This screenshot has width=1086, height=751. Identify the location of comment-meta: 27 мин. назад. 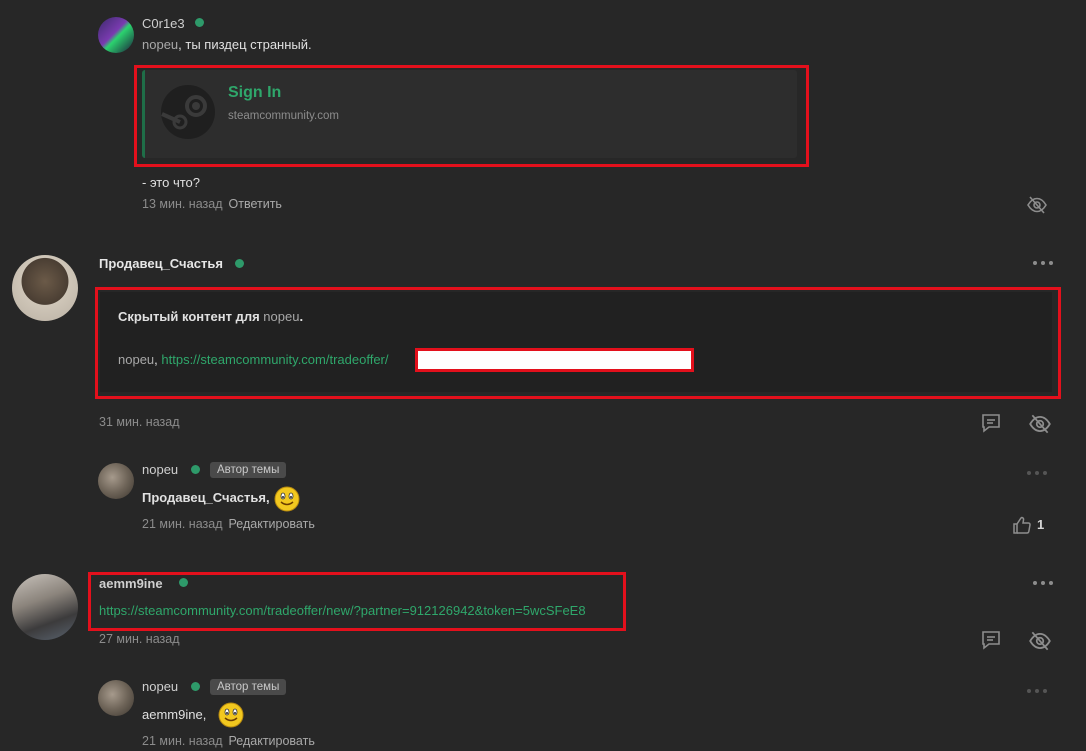
(139, 639).